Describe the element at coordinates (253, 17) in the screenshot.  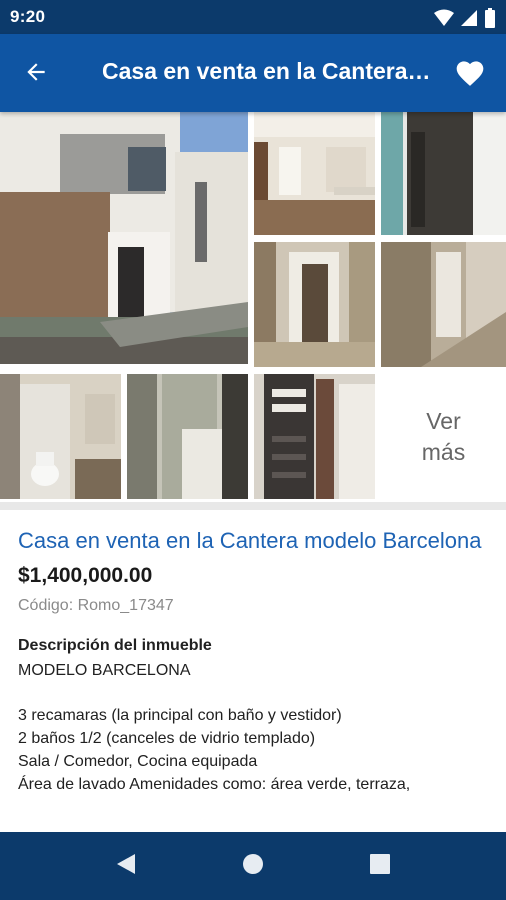
I see `status-bar: 9:20` at that location.